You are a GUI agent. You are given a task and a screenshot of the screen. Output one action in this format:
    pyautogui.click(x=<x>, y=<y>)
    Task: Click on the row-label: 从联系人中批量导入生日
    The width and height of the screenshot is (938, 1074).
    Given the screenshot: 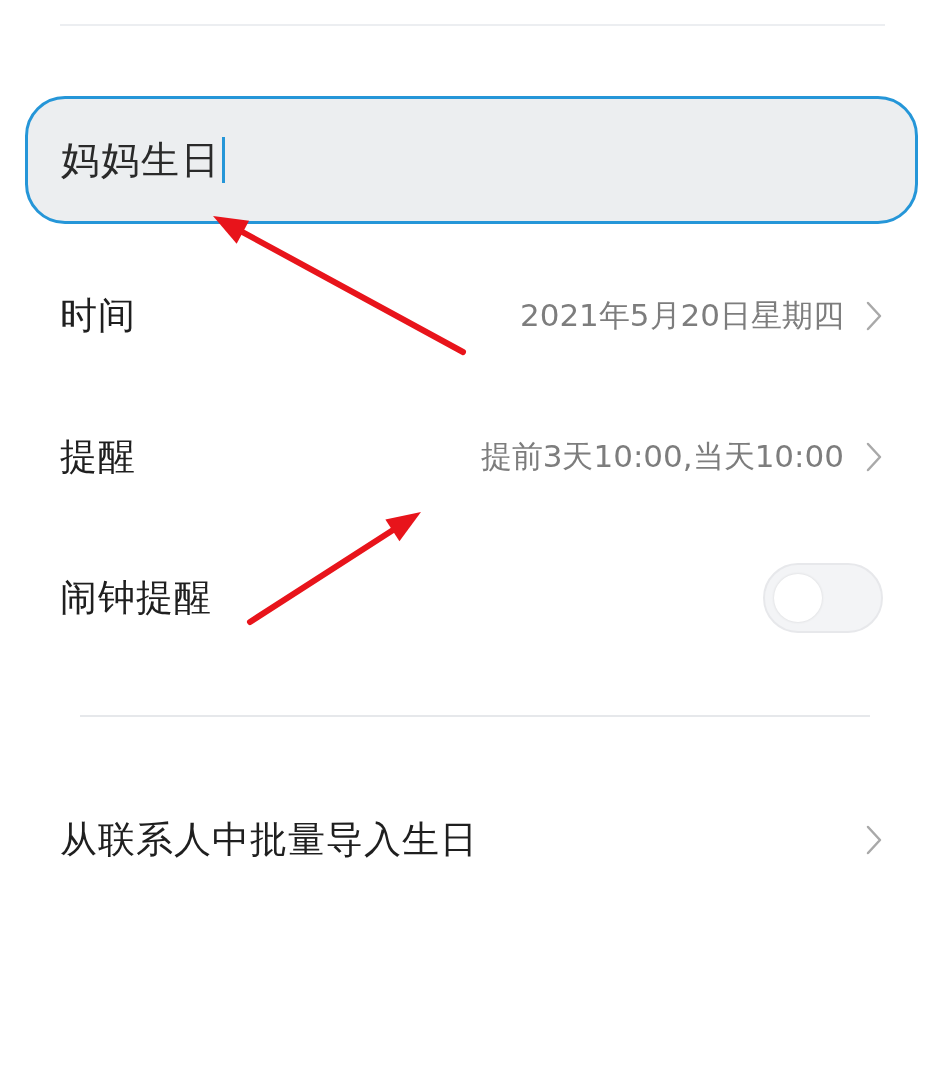 What is the action you would take?
    pyautogui.click(x=269, y=839)
    